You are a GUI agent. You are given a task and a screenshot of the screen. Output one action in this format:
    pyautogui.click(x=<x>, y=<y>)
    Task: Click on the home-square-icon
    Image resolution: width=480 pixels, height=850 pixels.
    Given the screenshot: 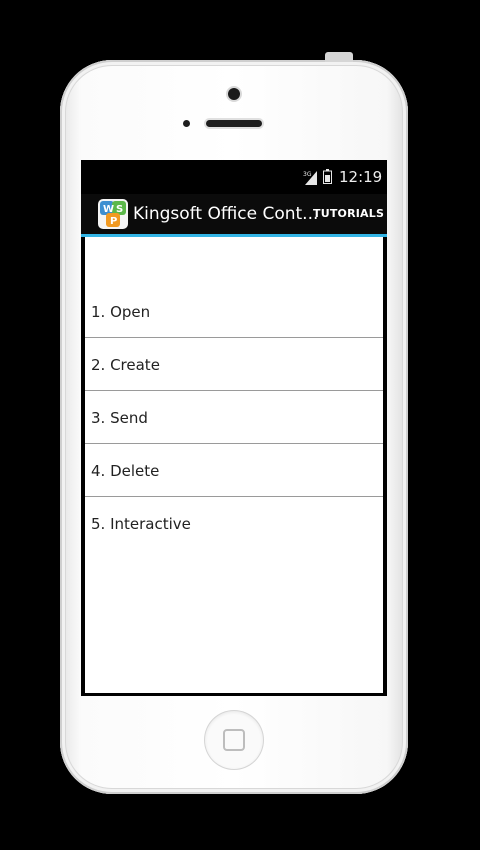 What is the action you would take?
    pyautogui.click(x=234, y=740)
    